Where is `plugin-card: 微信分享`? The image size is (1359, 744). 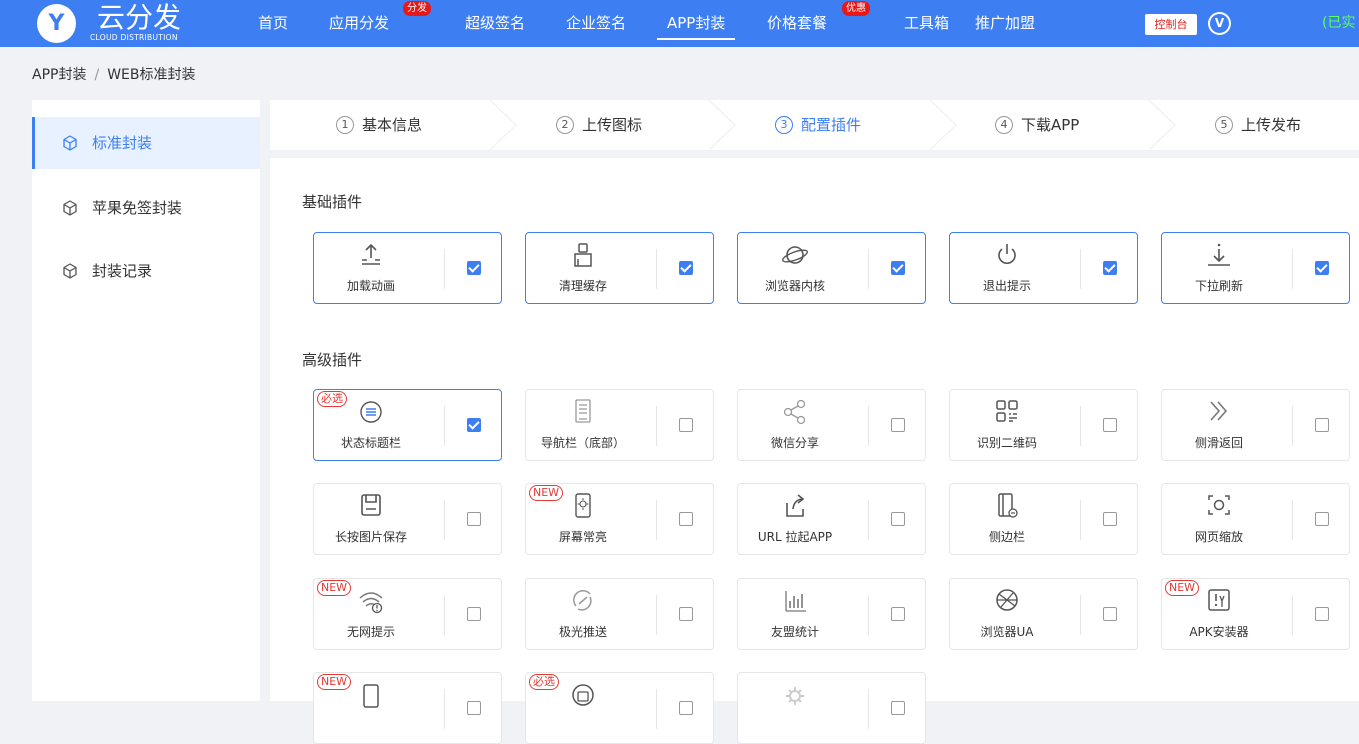
plugin-card: 微信分享 is located at coordinates (831, 425).